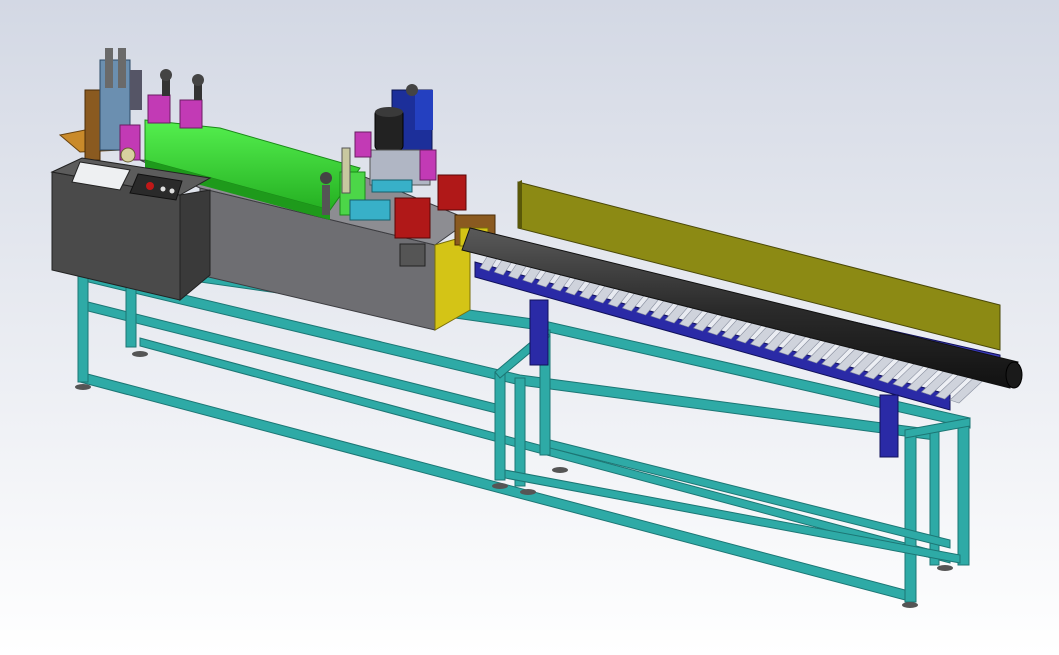  What do you see at coordinates (412, 255) in the screenshot?
I see `connector-box` at bounding box center [412, 255].